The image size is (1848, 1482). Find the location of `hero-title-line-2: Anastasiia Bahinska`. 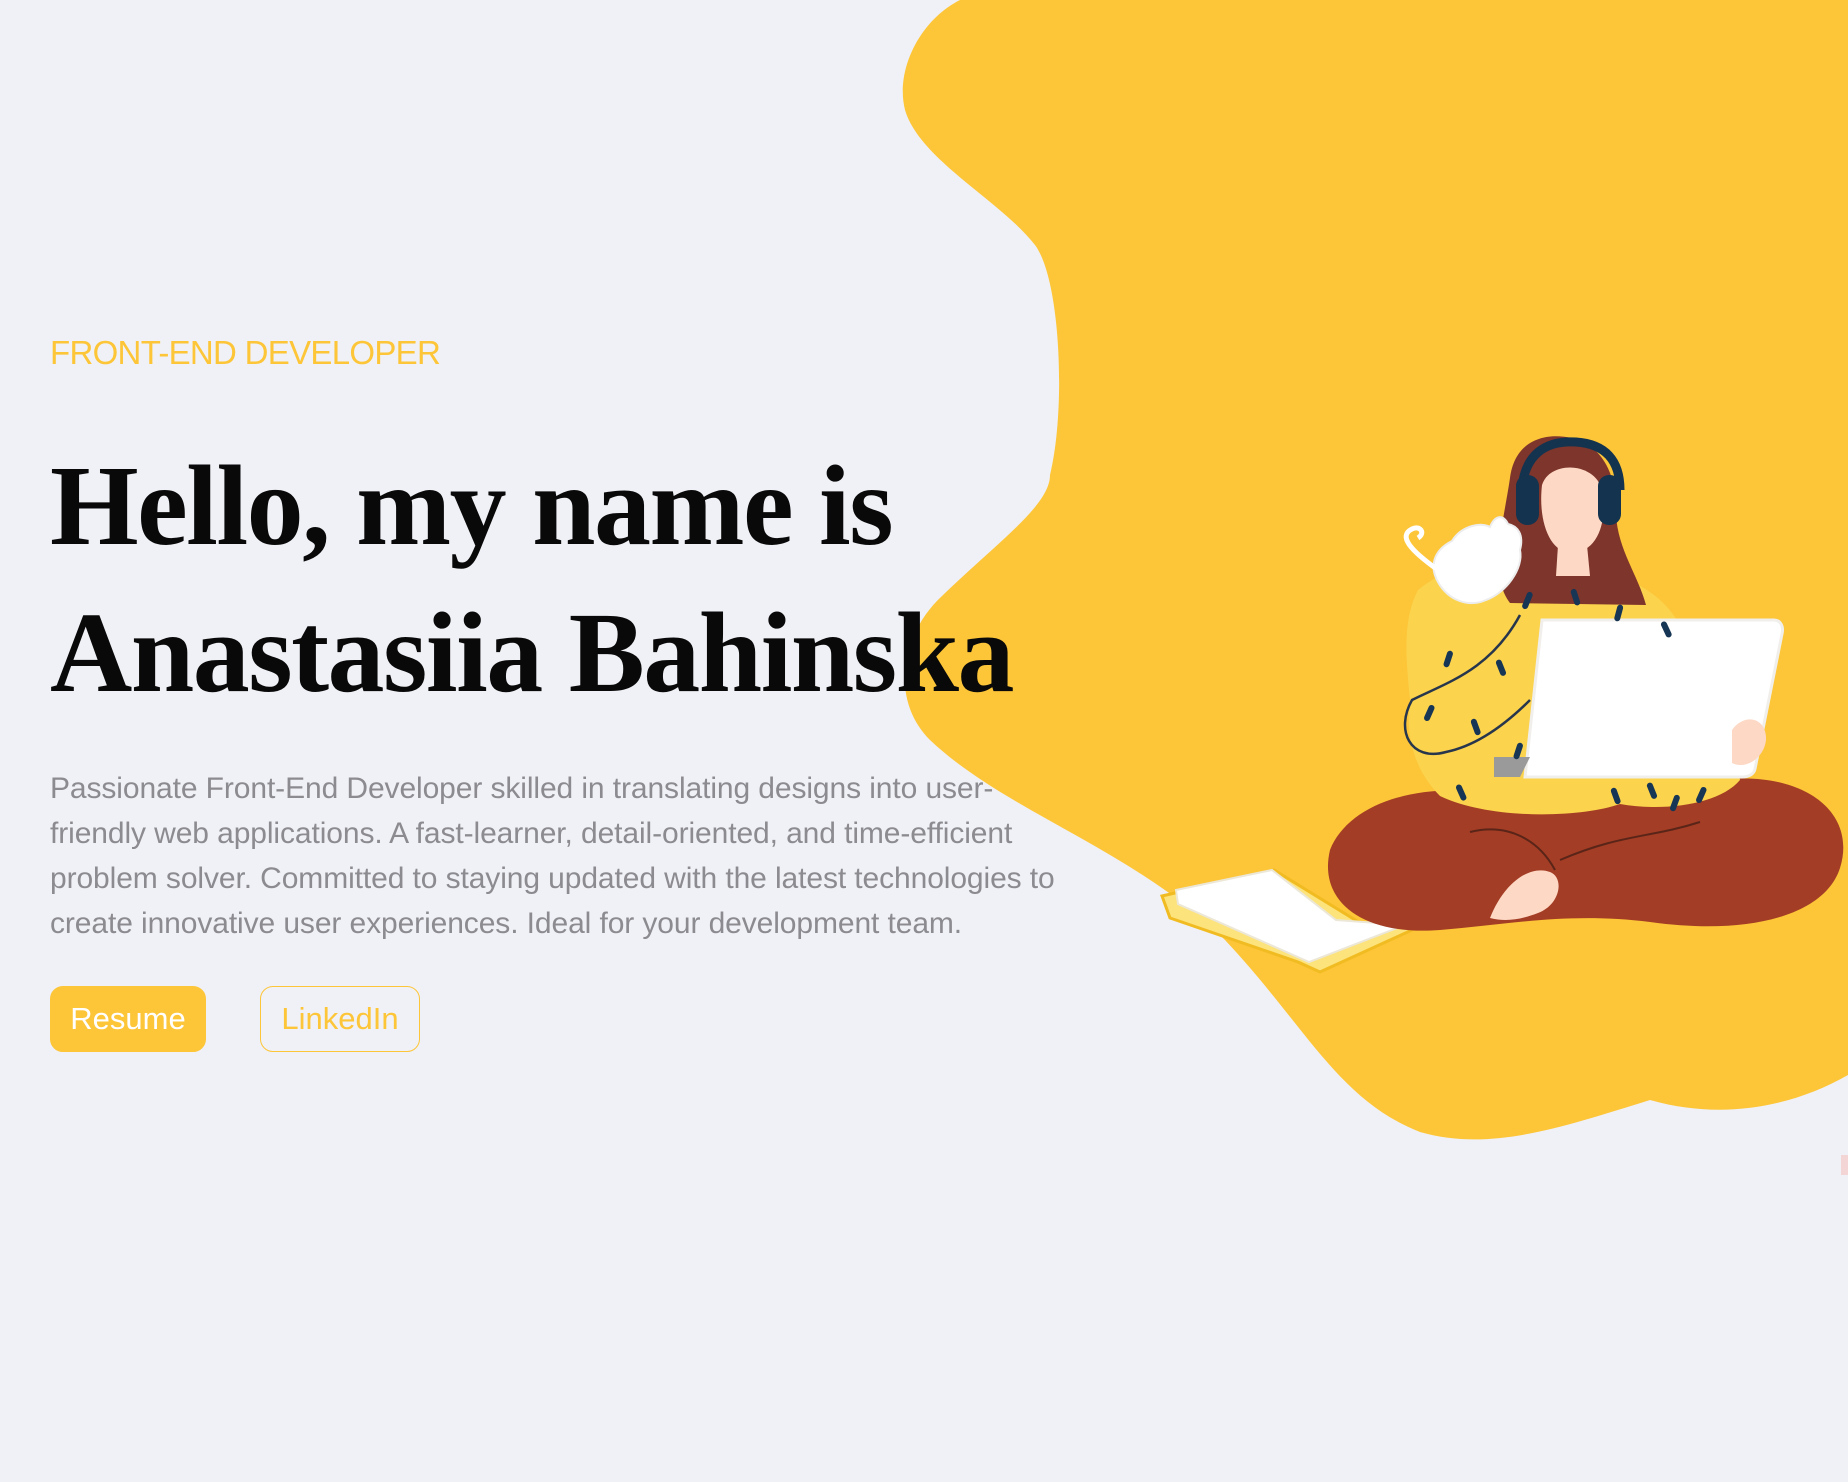

hero-title-line-2: Anastasiia Bahinska is located at coordinates (532, 652).